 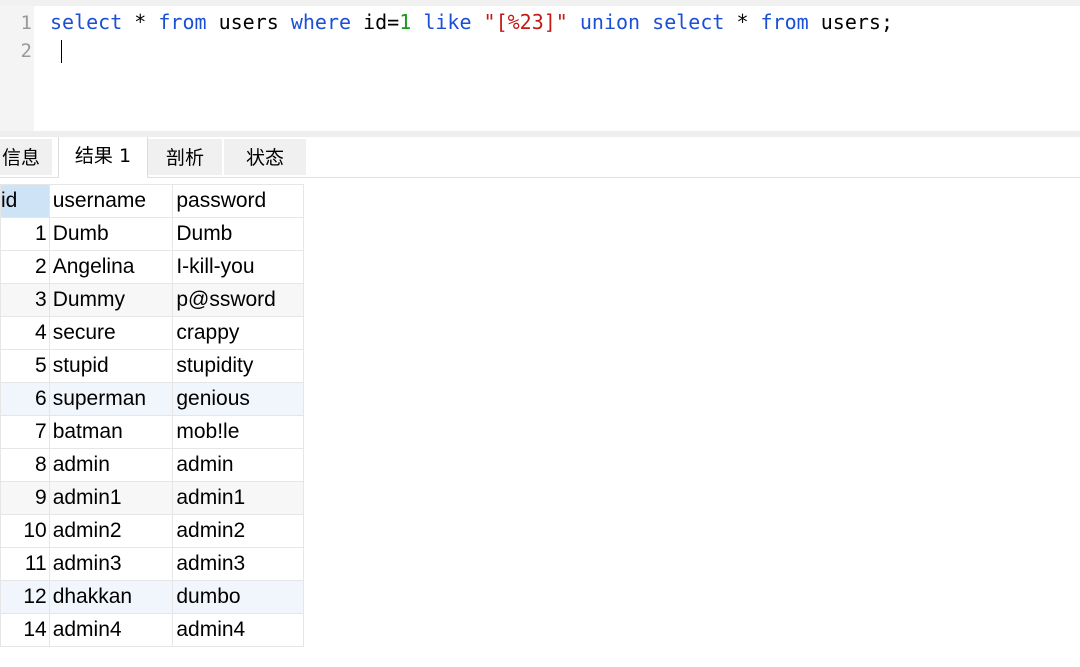 What do you see at coordinates (238, 630) in the screenshot?
I see `cell-password: admin4` at bounding box center [238, 630].